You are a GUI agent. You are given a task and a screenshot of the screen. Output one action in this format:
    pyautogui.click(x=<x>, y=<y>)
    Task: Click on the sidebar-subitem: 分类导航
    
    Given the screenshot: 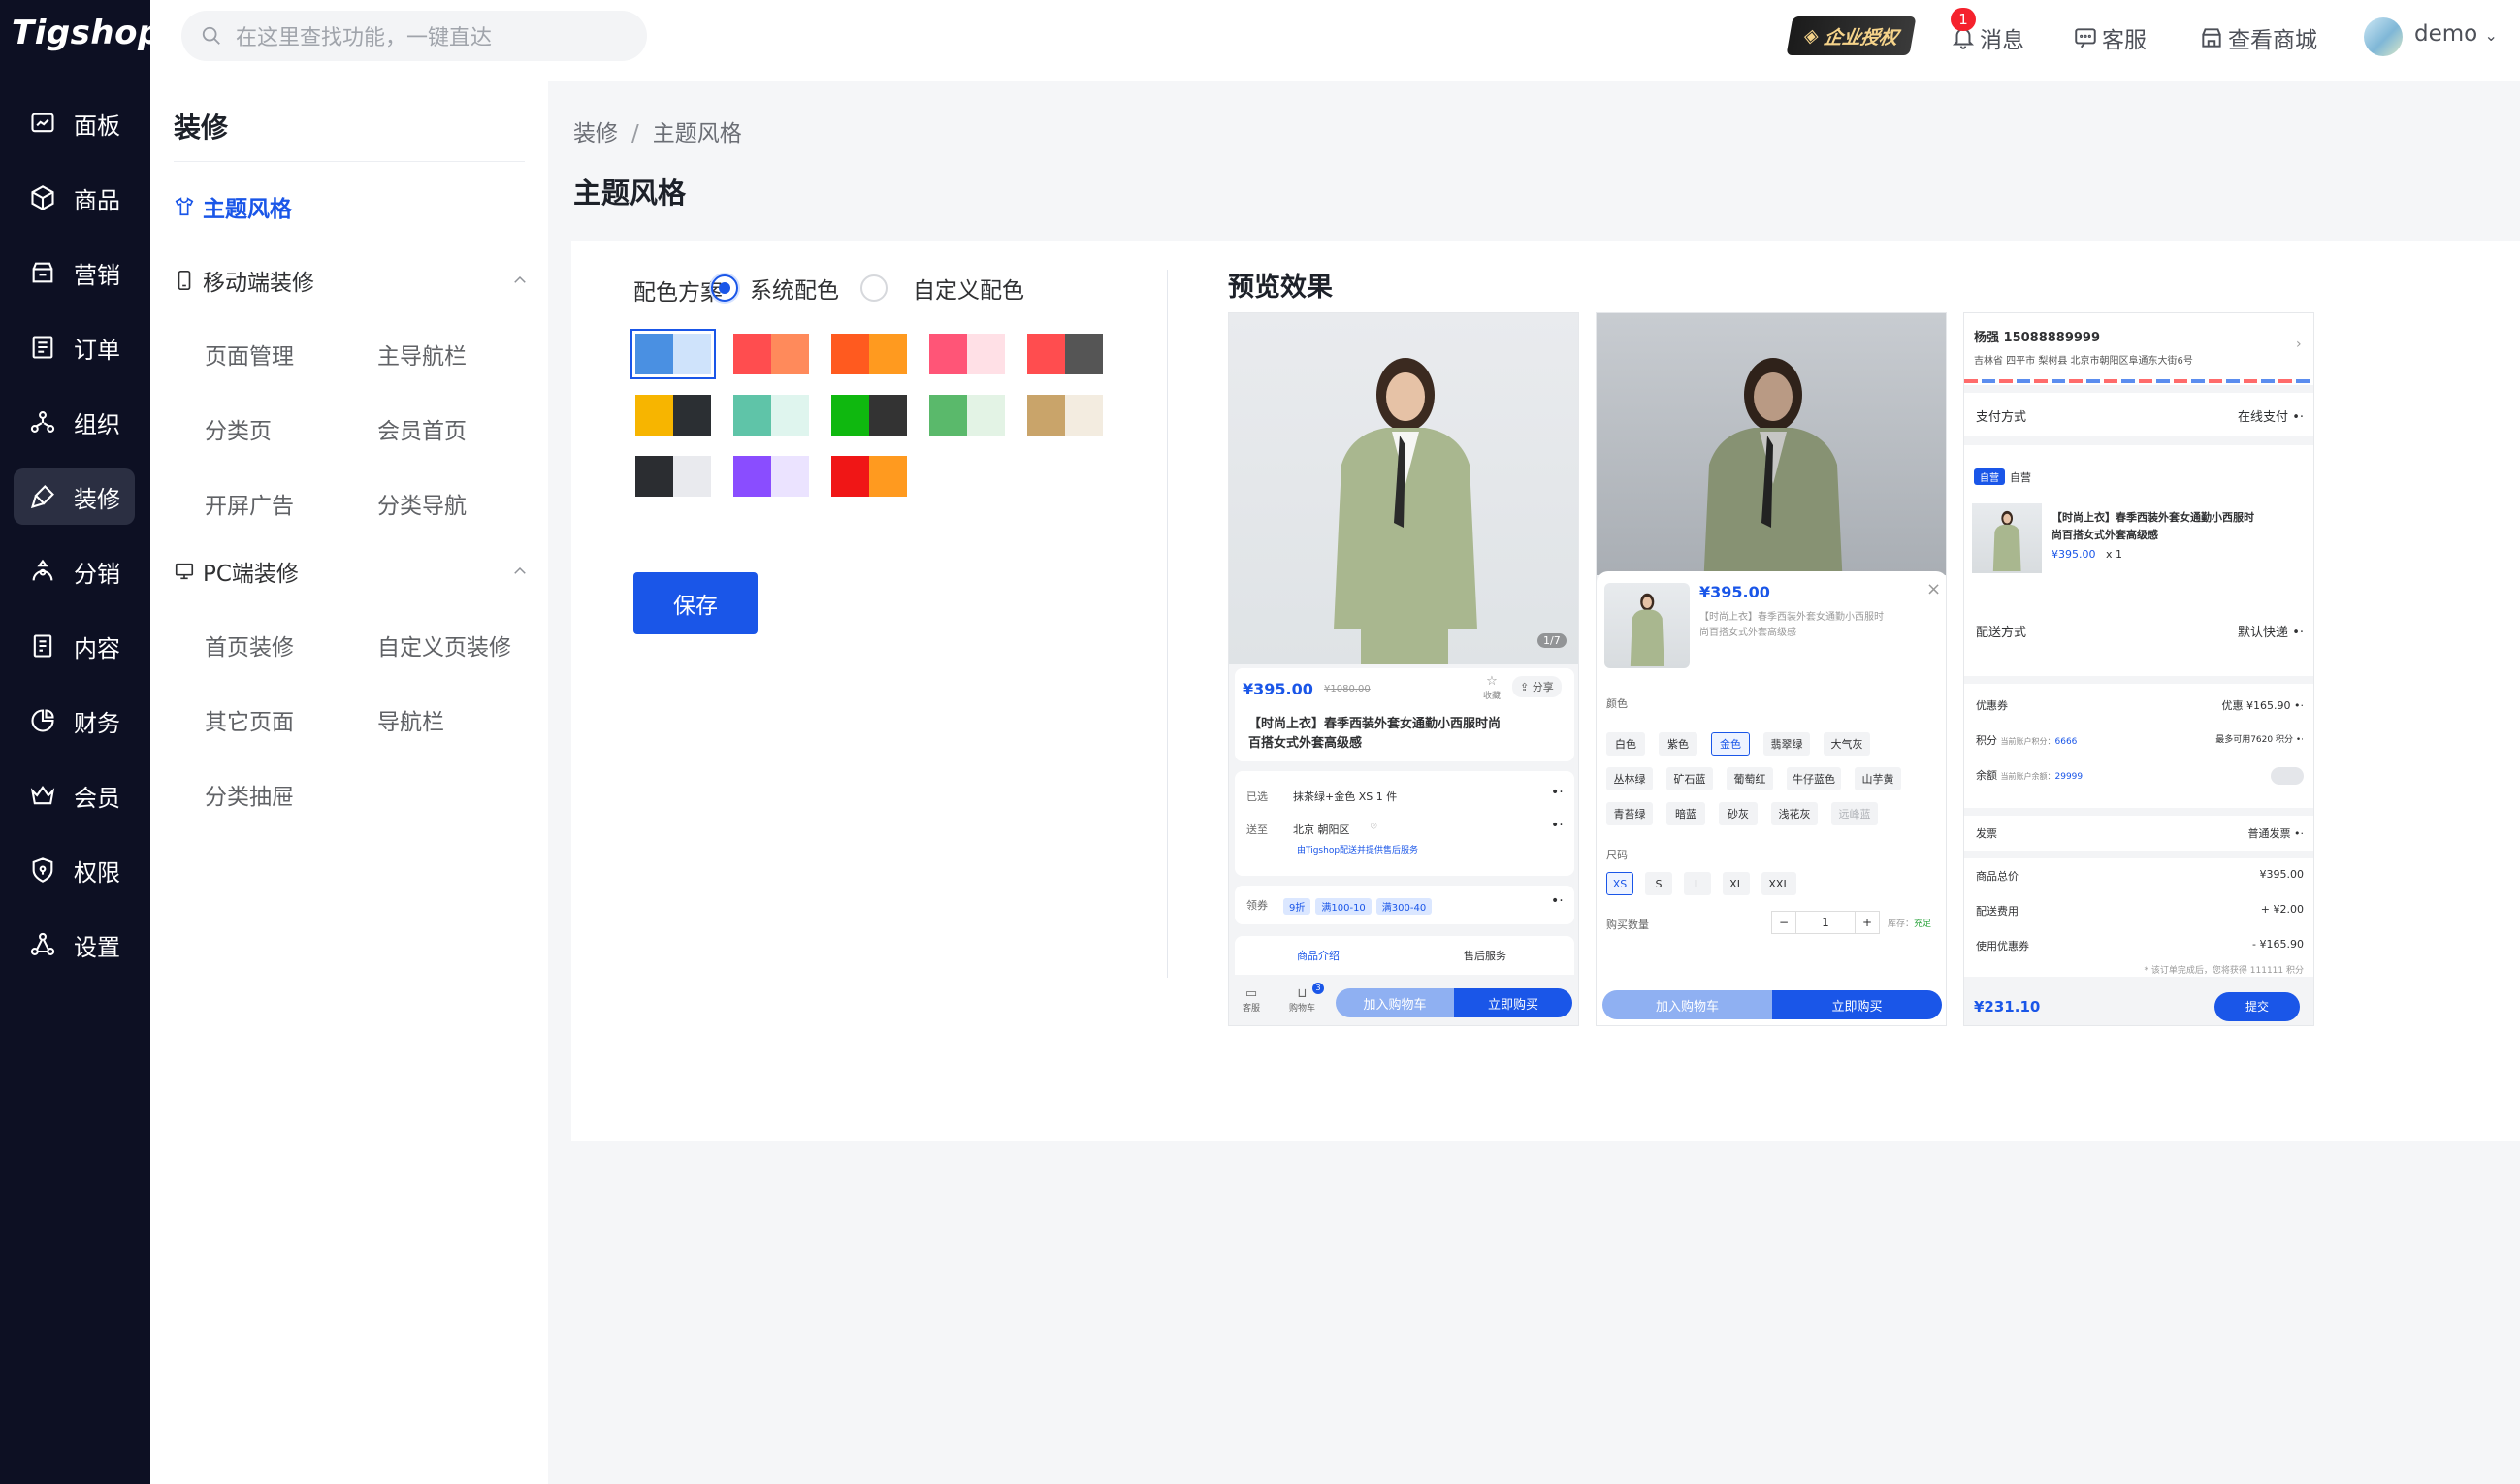 What is the action you would take?
    pyautogui.click(x=422, y=504)
    